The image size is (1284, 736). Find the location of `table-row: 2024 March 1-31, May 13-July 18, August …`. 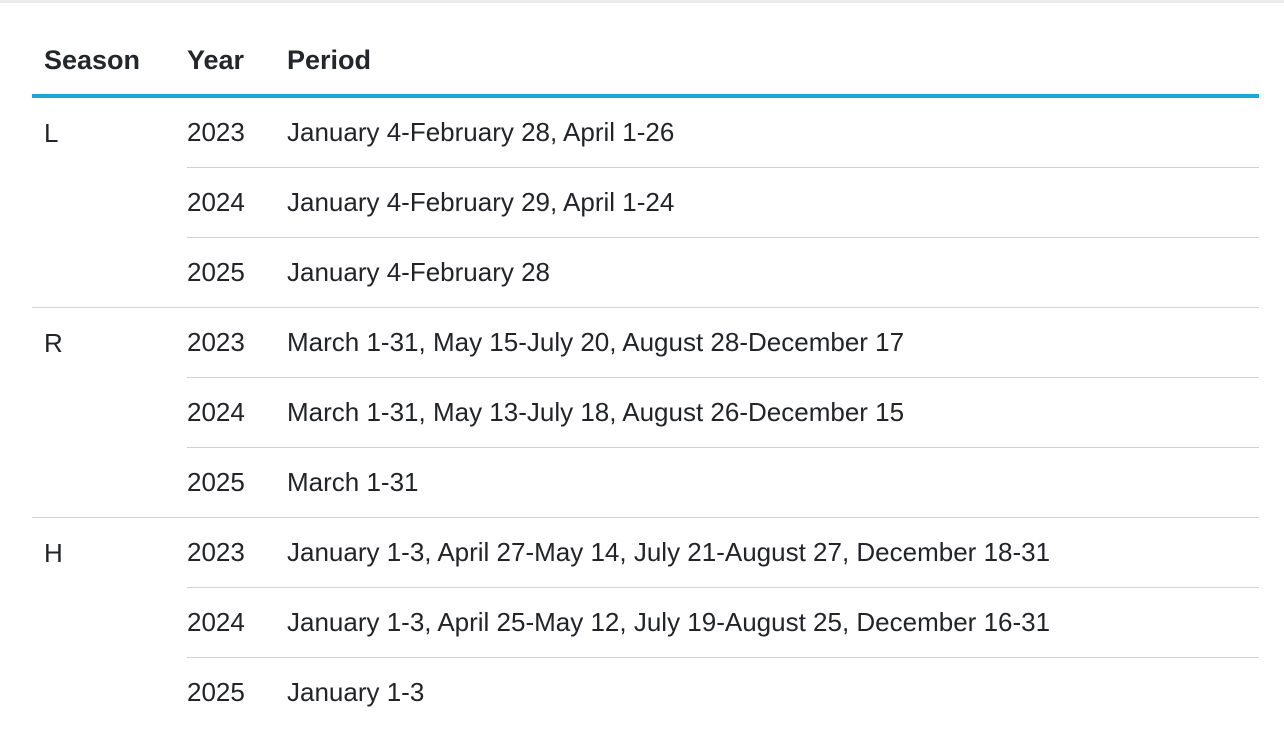

table-row: 2024 March 1-31, May 13-July 18, August … is located at coordinates (645, 412).